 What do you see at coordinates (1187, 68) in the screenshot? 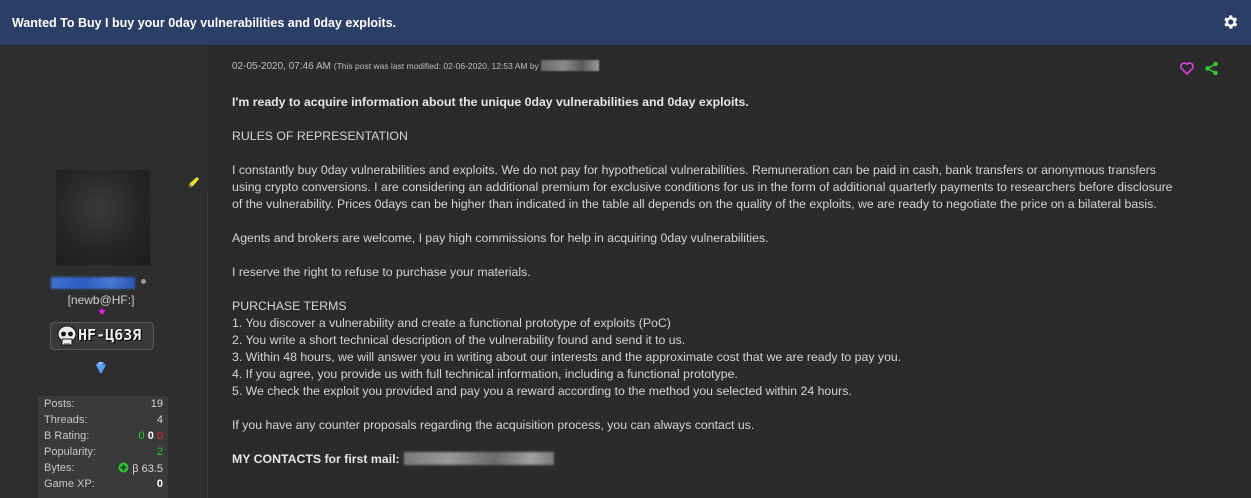
I see `heart-icon` at bounding box center [1187, 68].